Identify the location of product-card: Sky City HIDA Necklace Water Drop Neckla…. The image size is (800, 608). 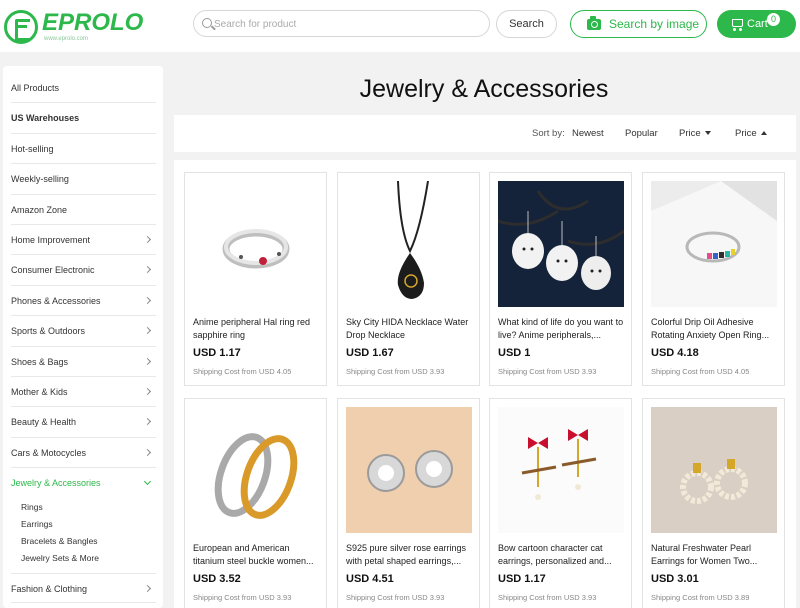
(408, 279).